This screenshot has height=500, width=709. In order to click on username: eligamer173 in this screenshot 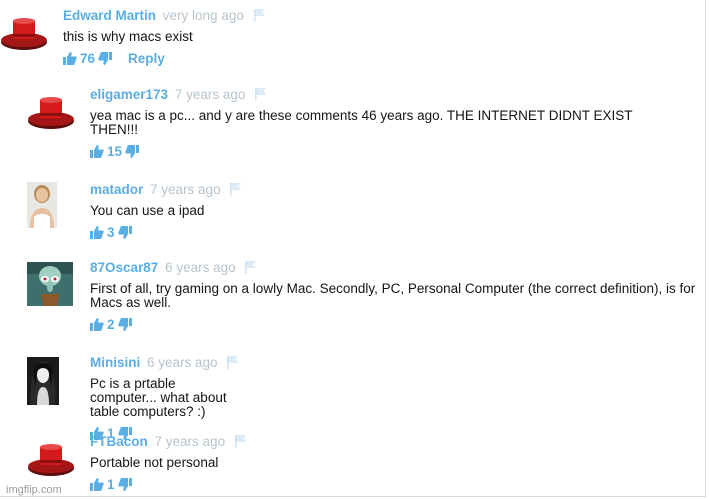, I will do `click(129, 94)`.